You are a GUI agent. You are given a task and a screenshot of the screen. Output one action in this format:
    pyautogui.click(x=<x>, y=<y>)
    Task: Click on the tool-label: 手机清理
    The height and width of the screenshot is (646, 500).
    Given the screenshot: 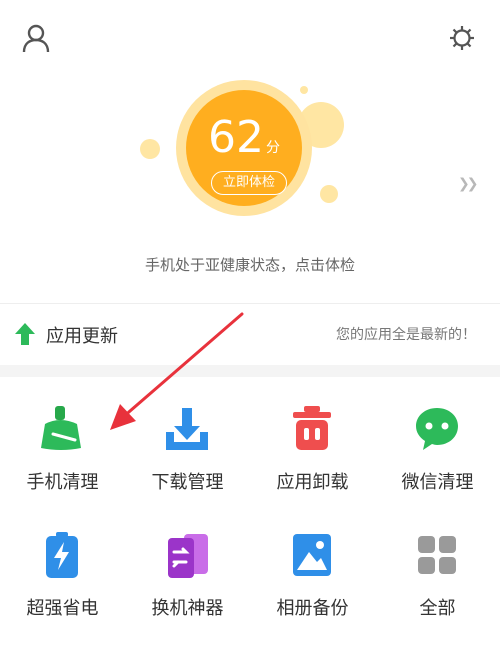 What is the action you would take?
    pyautogui.click(x=62, y=482)
    